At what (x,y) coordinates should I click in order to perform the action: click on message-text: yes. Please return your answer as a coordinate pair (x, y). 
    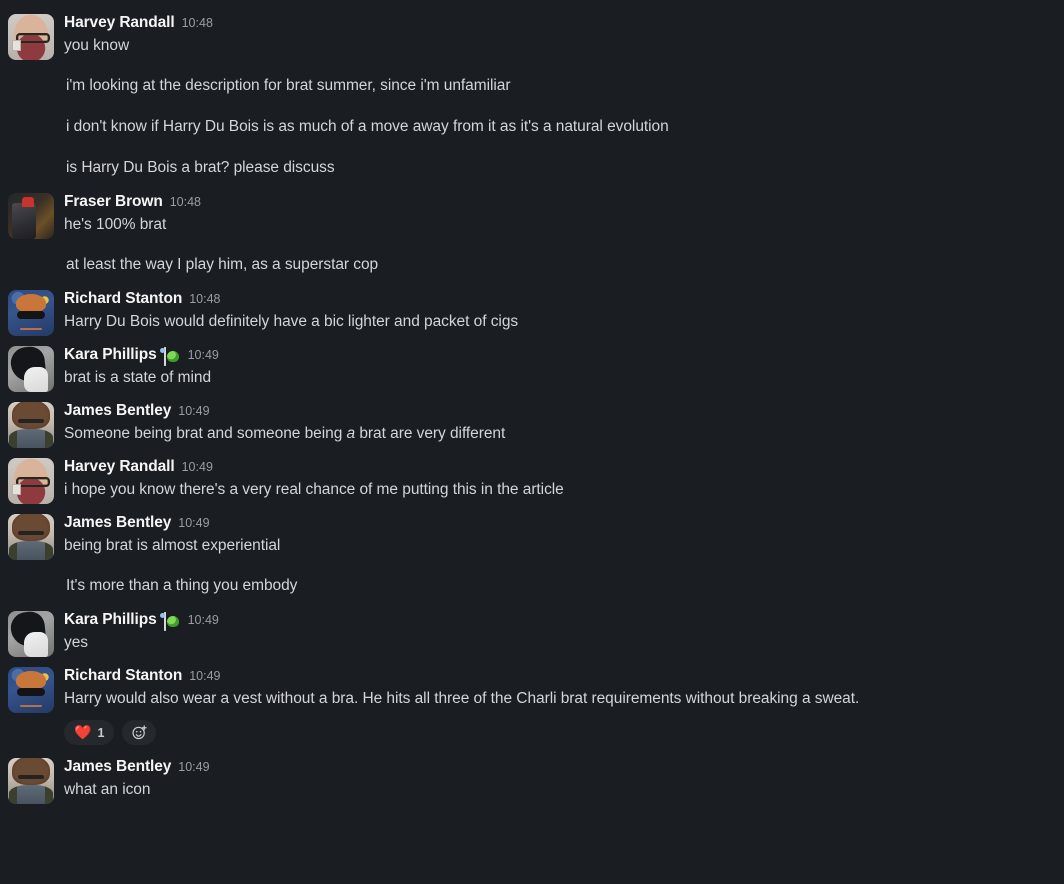
    Looking at the image, I should click on (76, 642).